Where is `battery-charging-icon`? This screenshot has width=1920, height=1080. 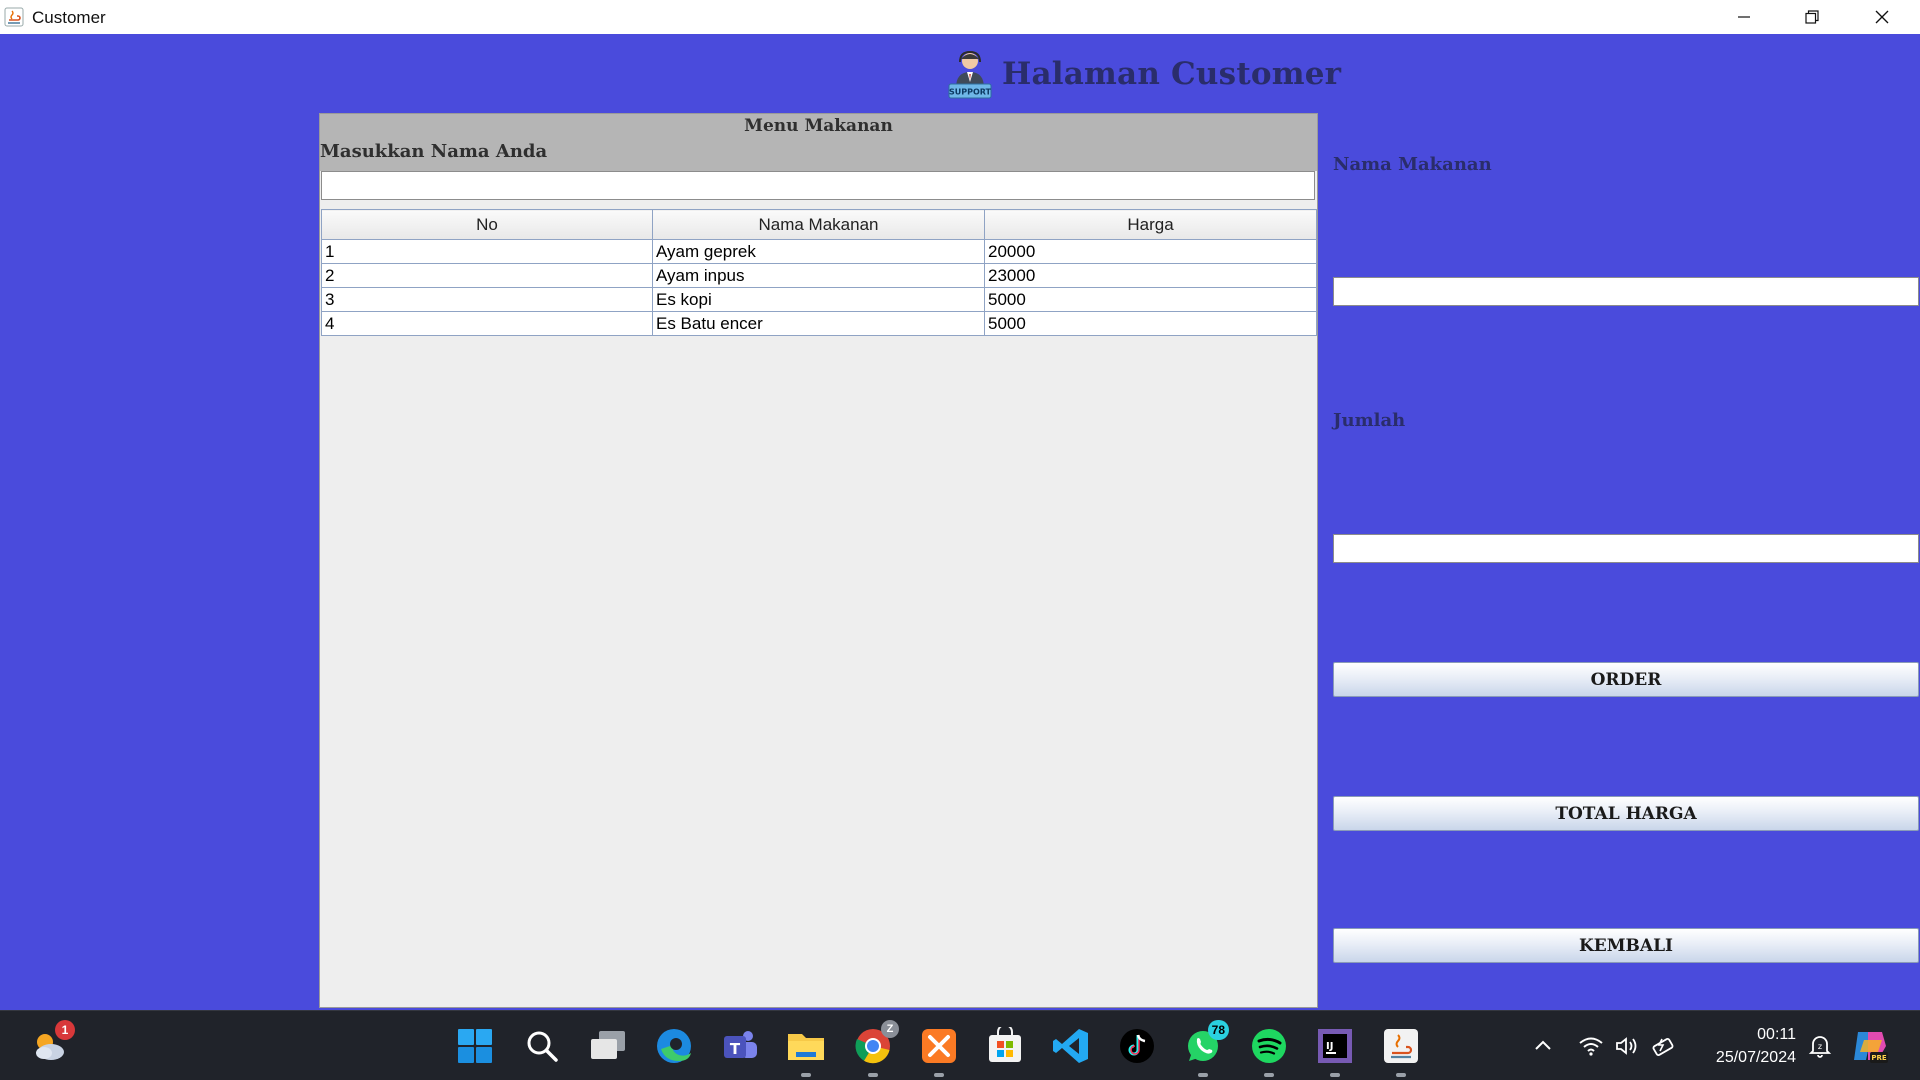
battery-charging-icon is located at coordinates (1663, 1047).